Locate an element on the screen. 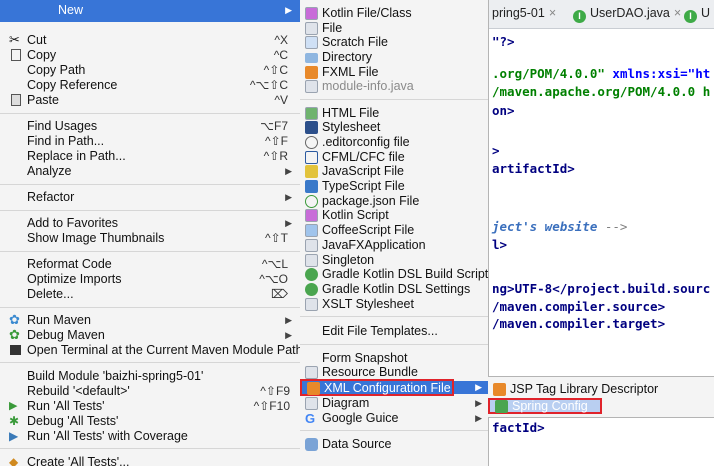  menu-item-data-source: Data Source is located at coordinates (394, 444).